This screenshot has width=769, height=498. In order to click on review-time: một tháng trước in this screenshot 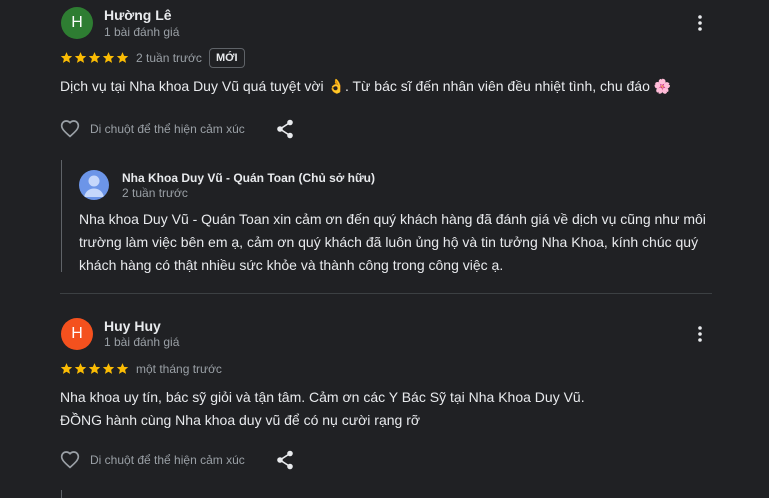, I will do `click(179, 369)`.